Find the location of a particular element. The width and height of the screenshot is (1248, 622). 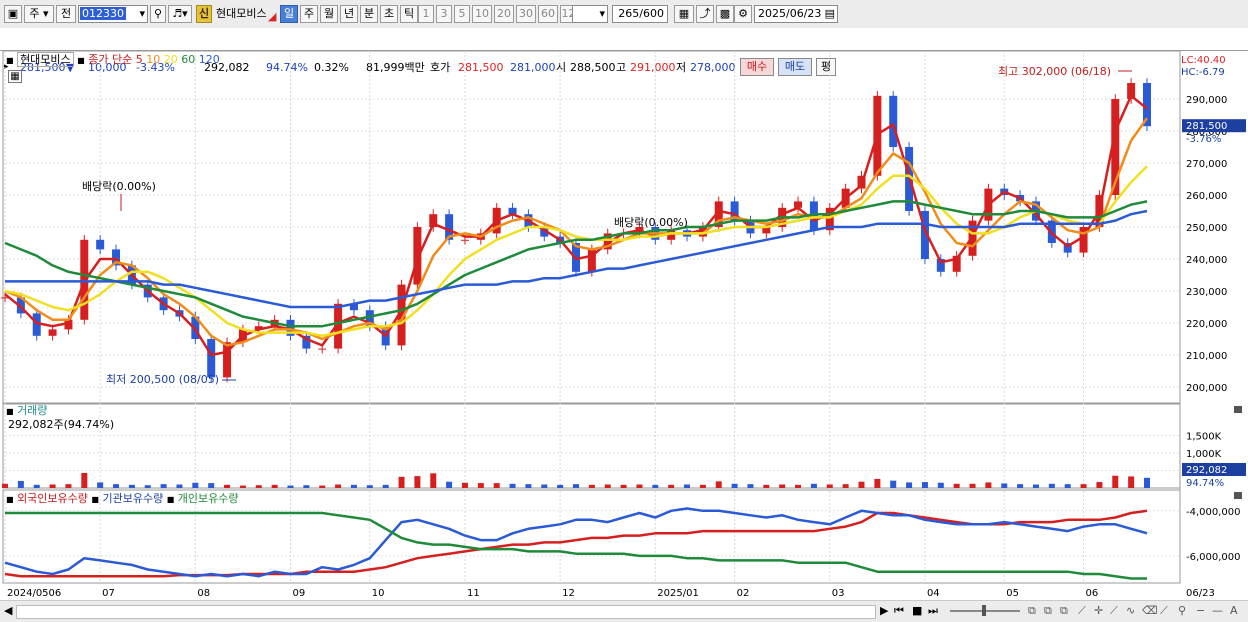

legend-stock-name: 현대모비스 is located at coordinates (45, 59).